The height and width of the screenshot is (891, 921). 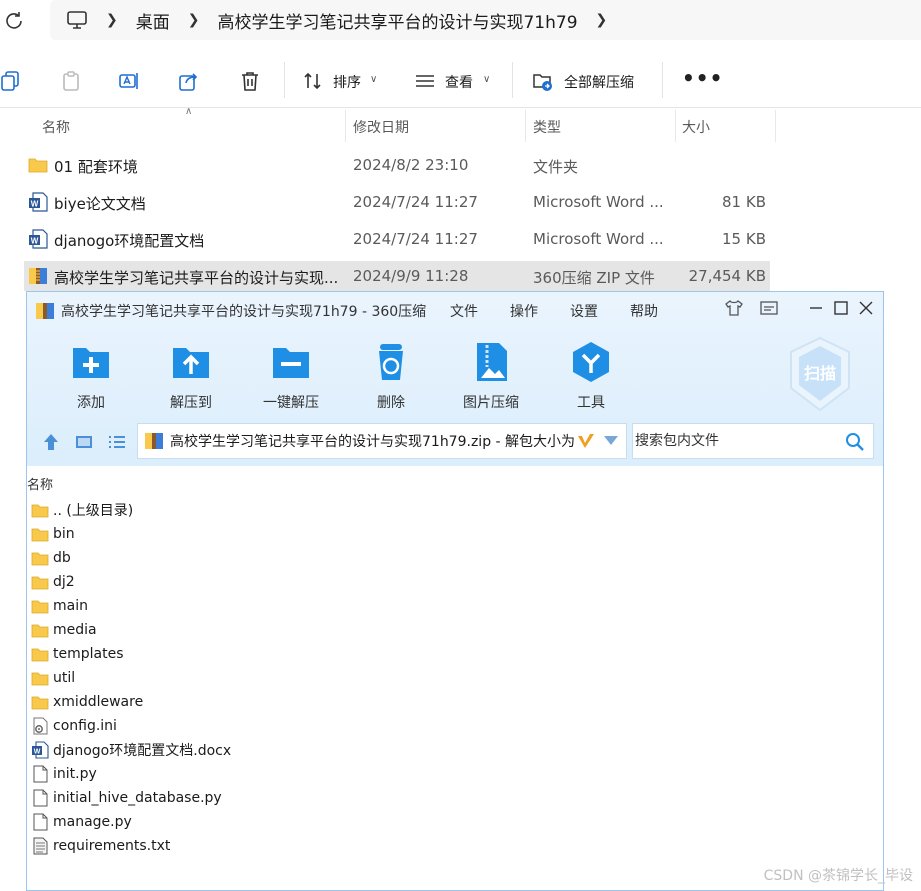 I want to click on archive-entry: media, so click(x=64, y=630).